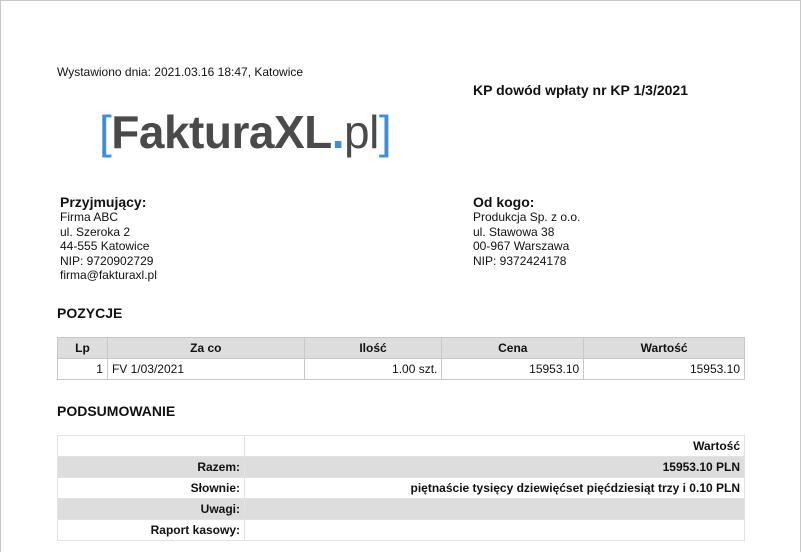 The image size is (801, 553). What do you see at coordinates (504, 202) in the screenshot?
I see `payer-heading: Od kogo:` at bounding box center [504, 202].